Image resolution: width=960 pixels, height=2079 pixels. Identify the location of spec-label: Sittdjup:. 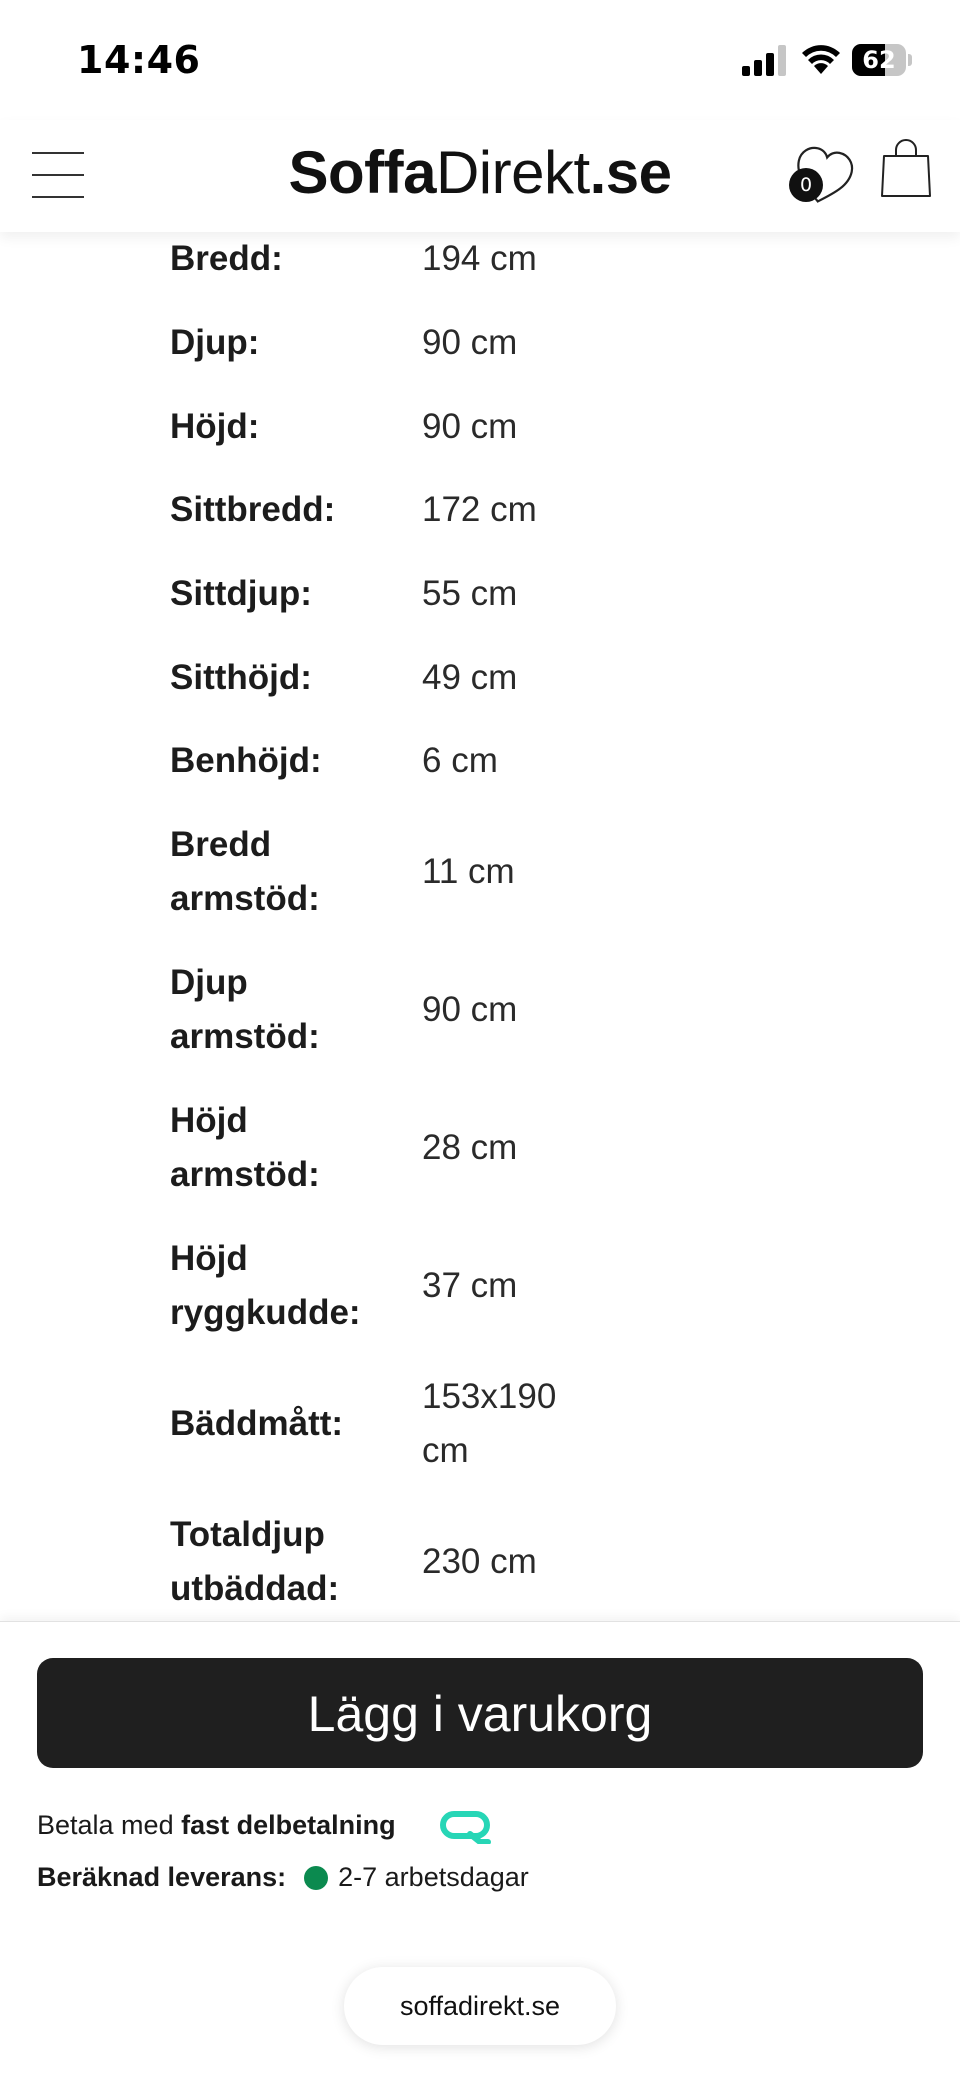
(241, 593).